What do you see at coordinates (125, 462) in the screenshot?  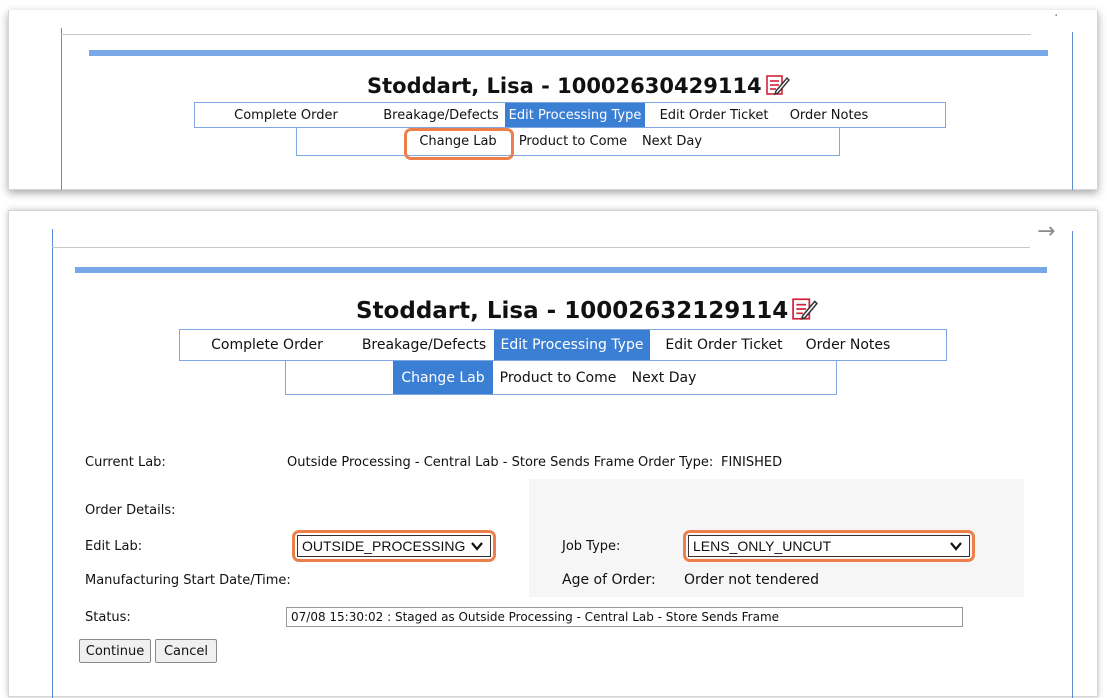 I see `current-lab-label: Current Lab:` at bounding box center [125, 462].